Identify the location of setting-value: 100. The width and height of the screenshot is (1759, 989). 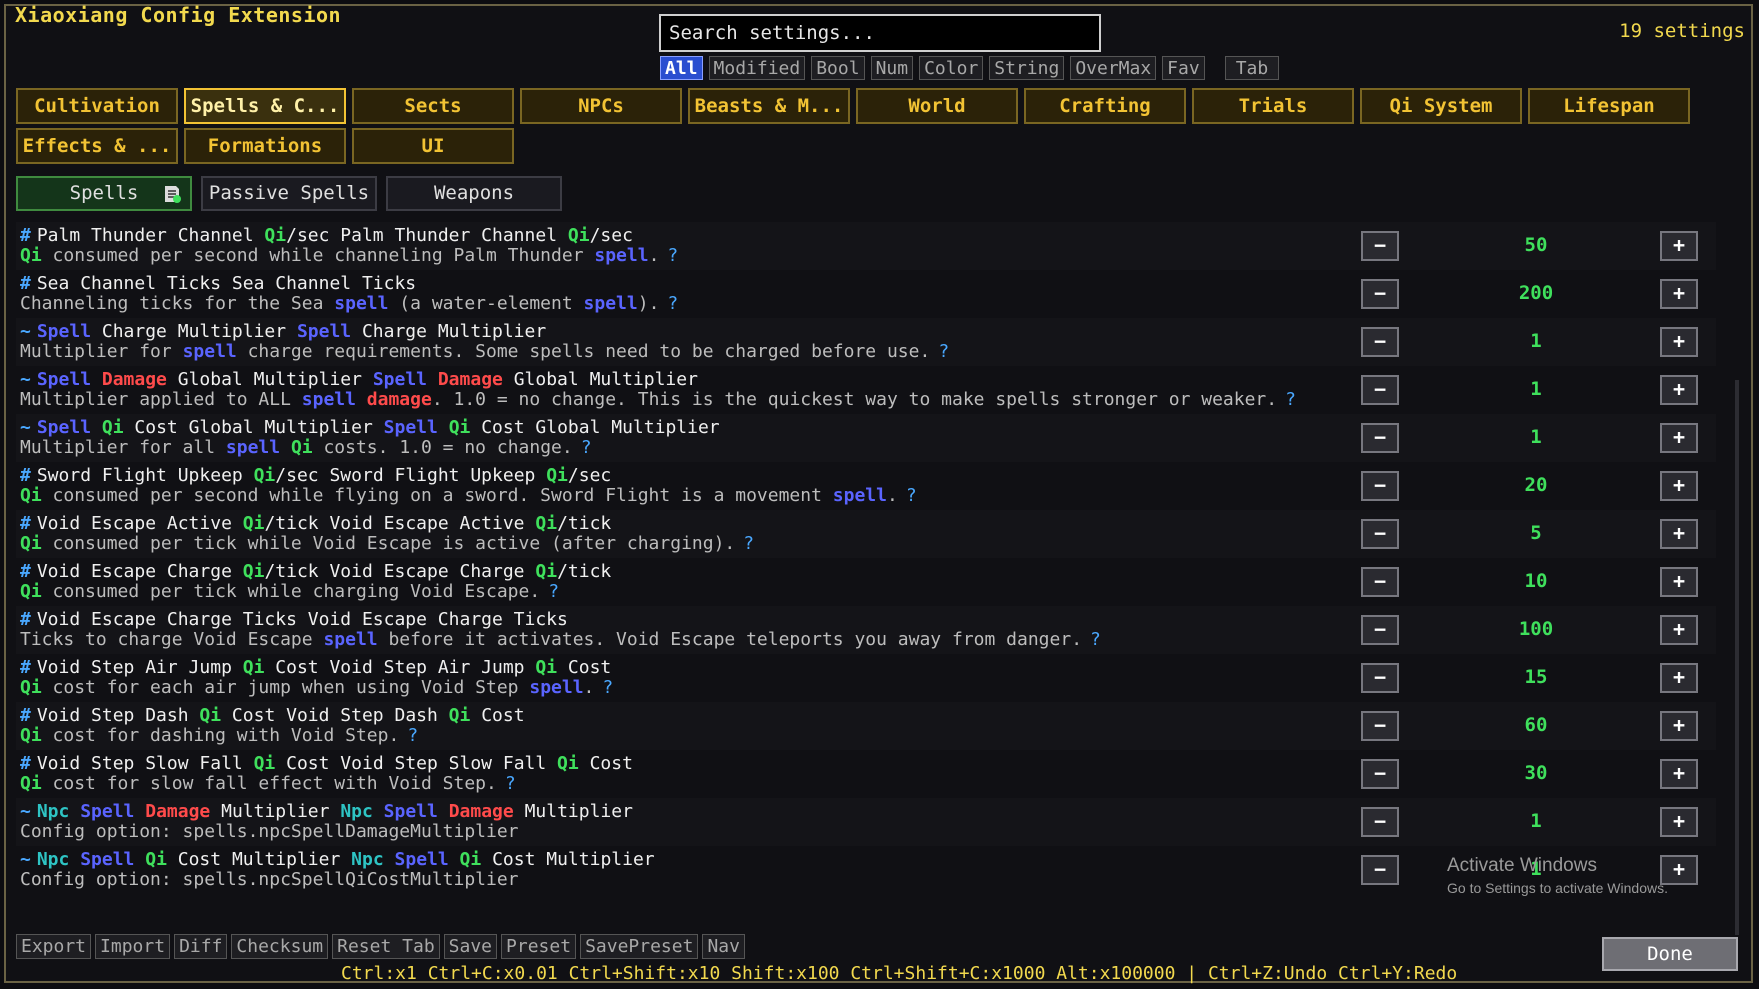
(1536, 629).